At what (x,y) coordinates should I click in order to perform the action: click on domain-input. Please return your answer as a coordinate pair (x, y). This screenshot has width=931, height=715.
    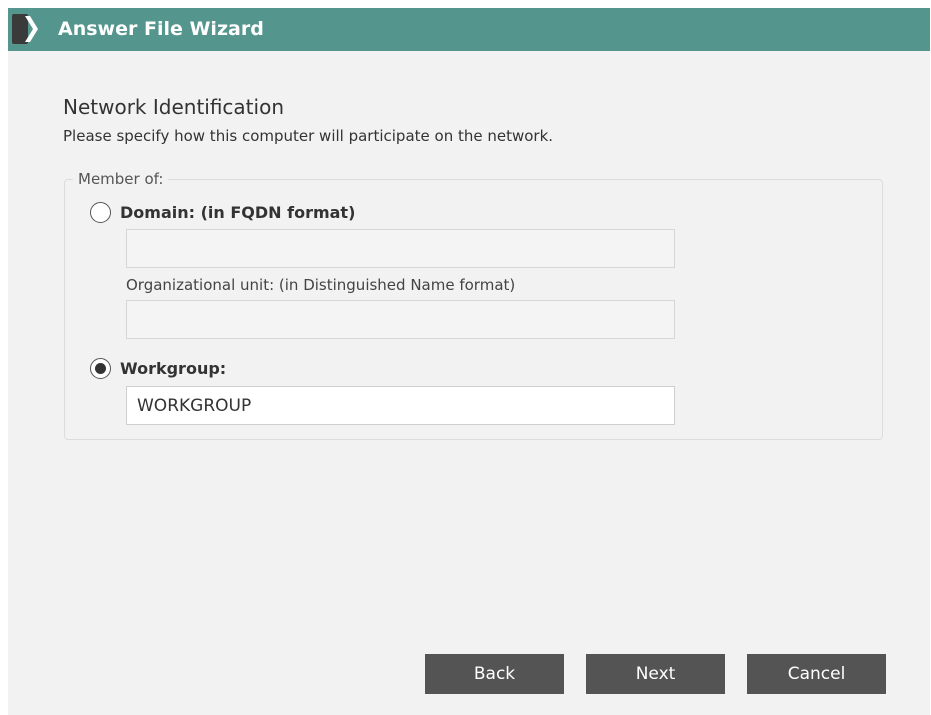
    Looking at the image, I should click on (400, 248).